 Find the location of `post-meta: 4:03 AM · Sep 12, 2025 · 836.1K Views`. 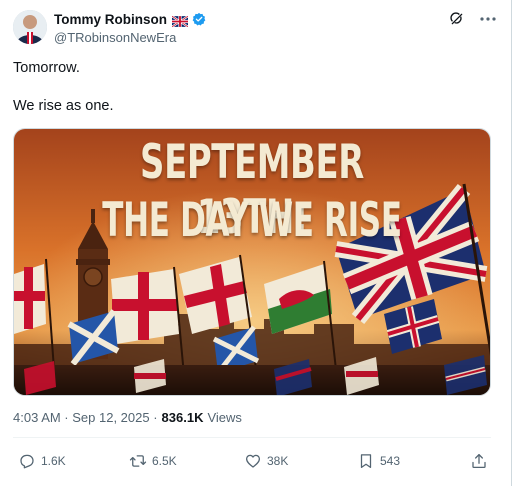

post-meta: 4:03 AM · Sep 12, 2025 · 836.1K Views is located at coordinates (127, 417).